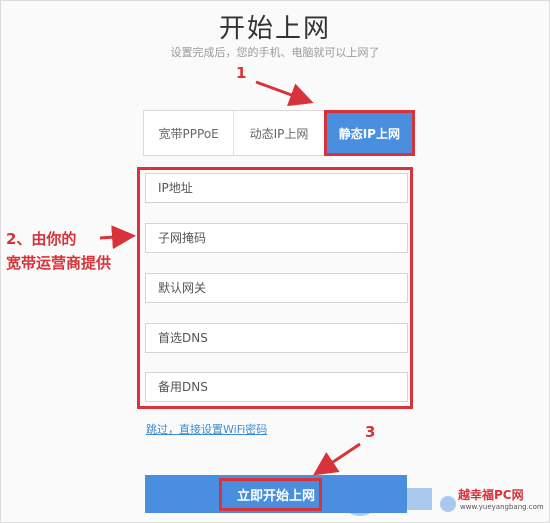 This screenshot has width=550, height=523. What do you see at coordinates (502, 507) in the screenshot?
I see `watermark-url: www.yueyangbang.com` at bounding box center [502, 507].